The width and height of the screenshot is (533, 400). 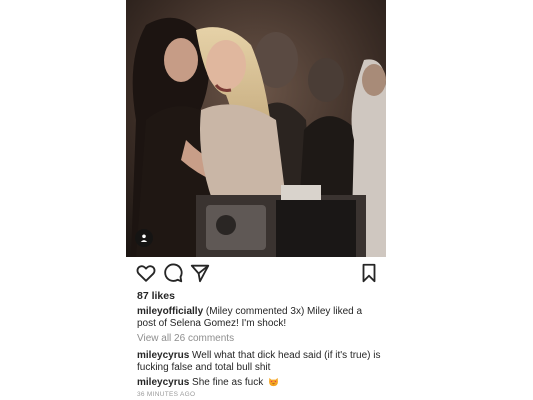 I want to click on caption-username: mileyofficially, so click(x=170, y=311).